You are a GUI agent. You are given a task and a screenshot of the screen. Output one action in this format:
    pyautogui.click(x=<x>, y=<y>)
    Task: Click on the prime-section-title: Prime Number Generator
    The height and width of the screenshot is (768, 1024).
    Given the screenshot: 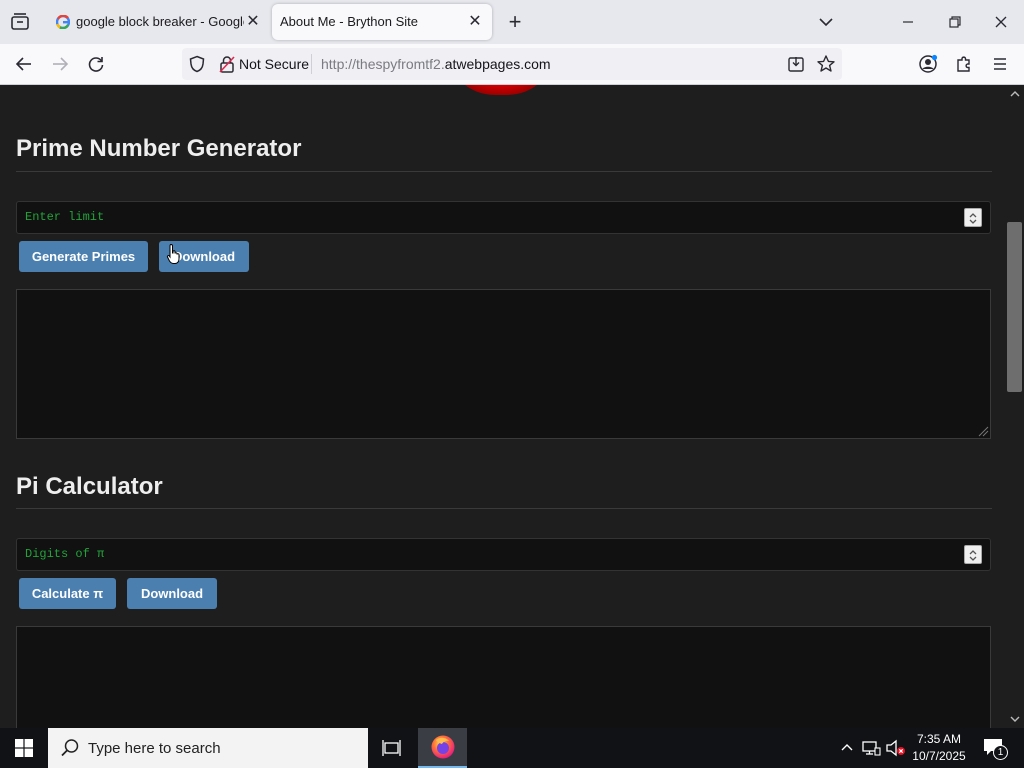 What is the action you would take?
    pyautogui.click(x=159, y=148)
    